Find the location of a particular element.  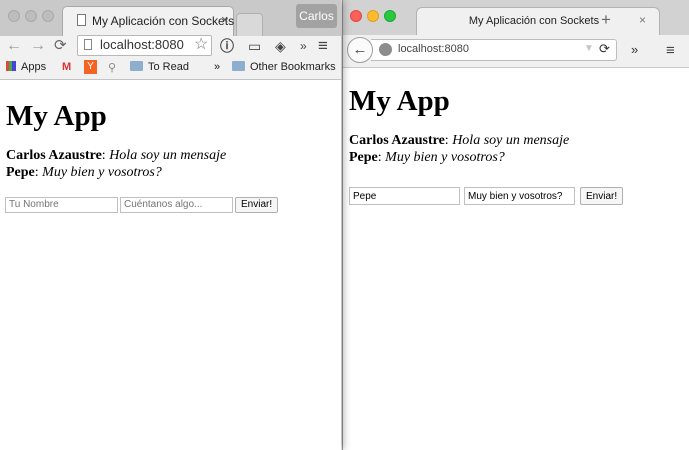

dropdown-arrow-icon: ▼ is located at coordinates (589, 48).